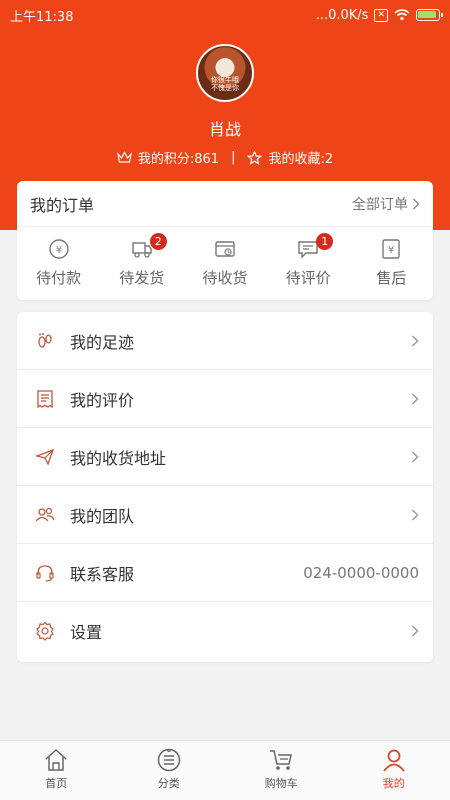 This screenshot has width=450, height=800. I want to click on delivery-box-icon, so click(225, 249).